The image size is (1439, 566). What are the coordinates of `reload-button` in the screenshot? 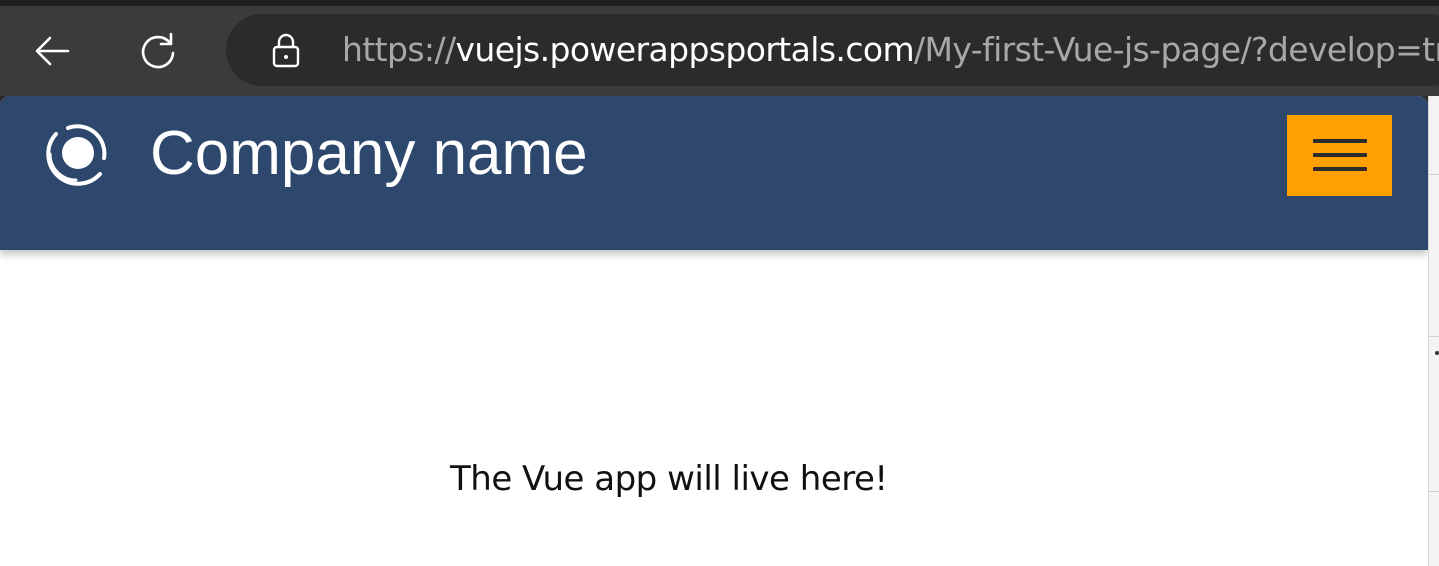 It's located at (158, 51).